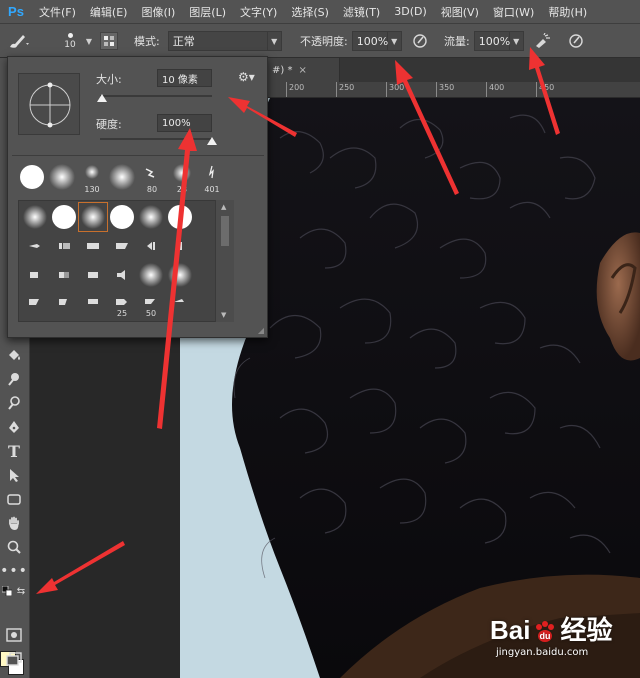  I want to click on hand-tool-icon, so click(14, 523).